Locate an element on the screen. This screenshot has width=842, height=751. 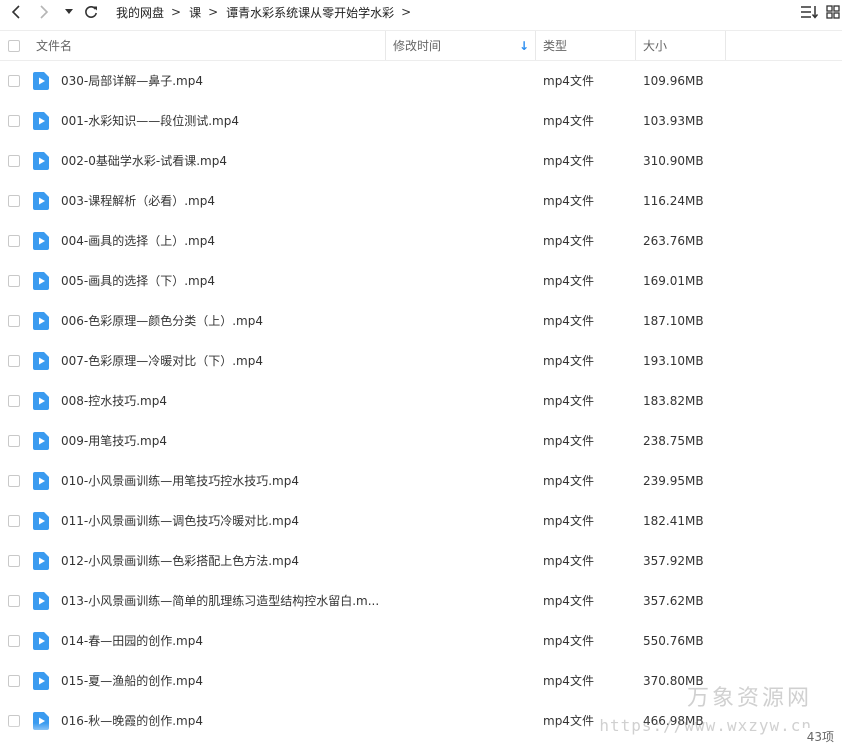
file-row: 008-控水技巧.mp4 mp4文件 183.82MB is located at coordinates (421, 401).